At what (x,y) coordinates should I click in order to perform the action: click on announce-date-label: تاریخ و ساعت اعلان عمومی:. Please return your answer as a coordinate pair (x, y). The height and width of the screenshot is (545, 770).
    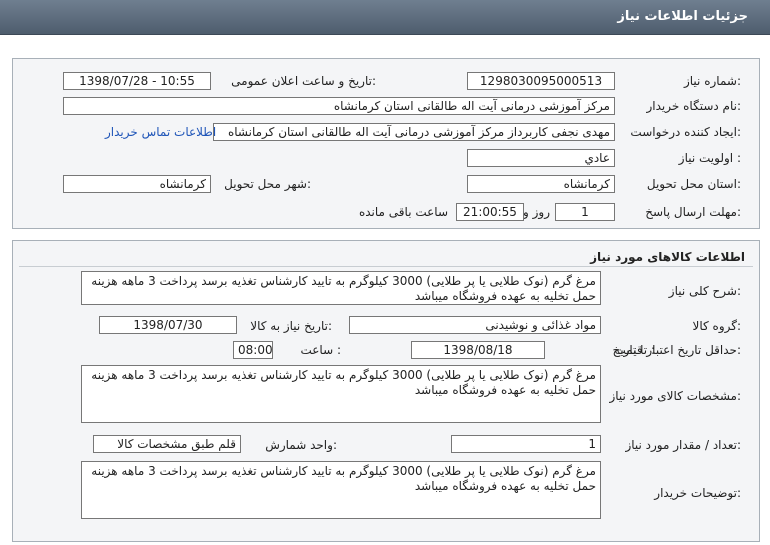
    Looking at the image, I should click on (303, 81).